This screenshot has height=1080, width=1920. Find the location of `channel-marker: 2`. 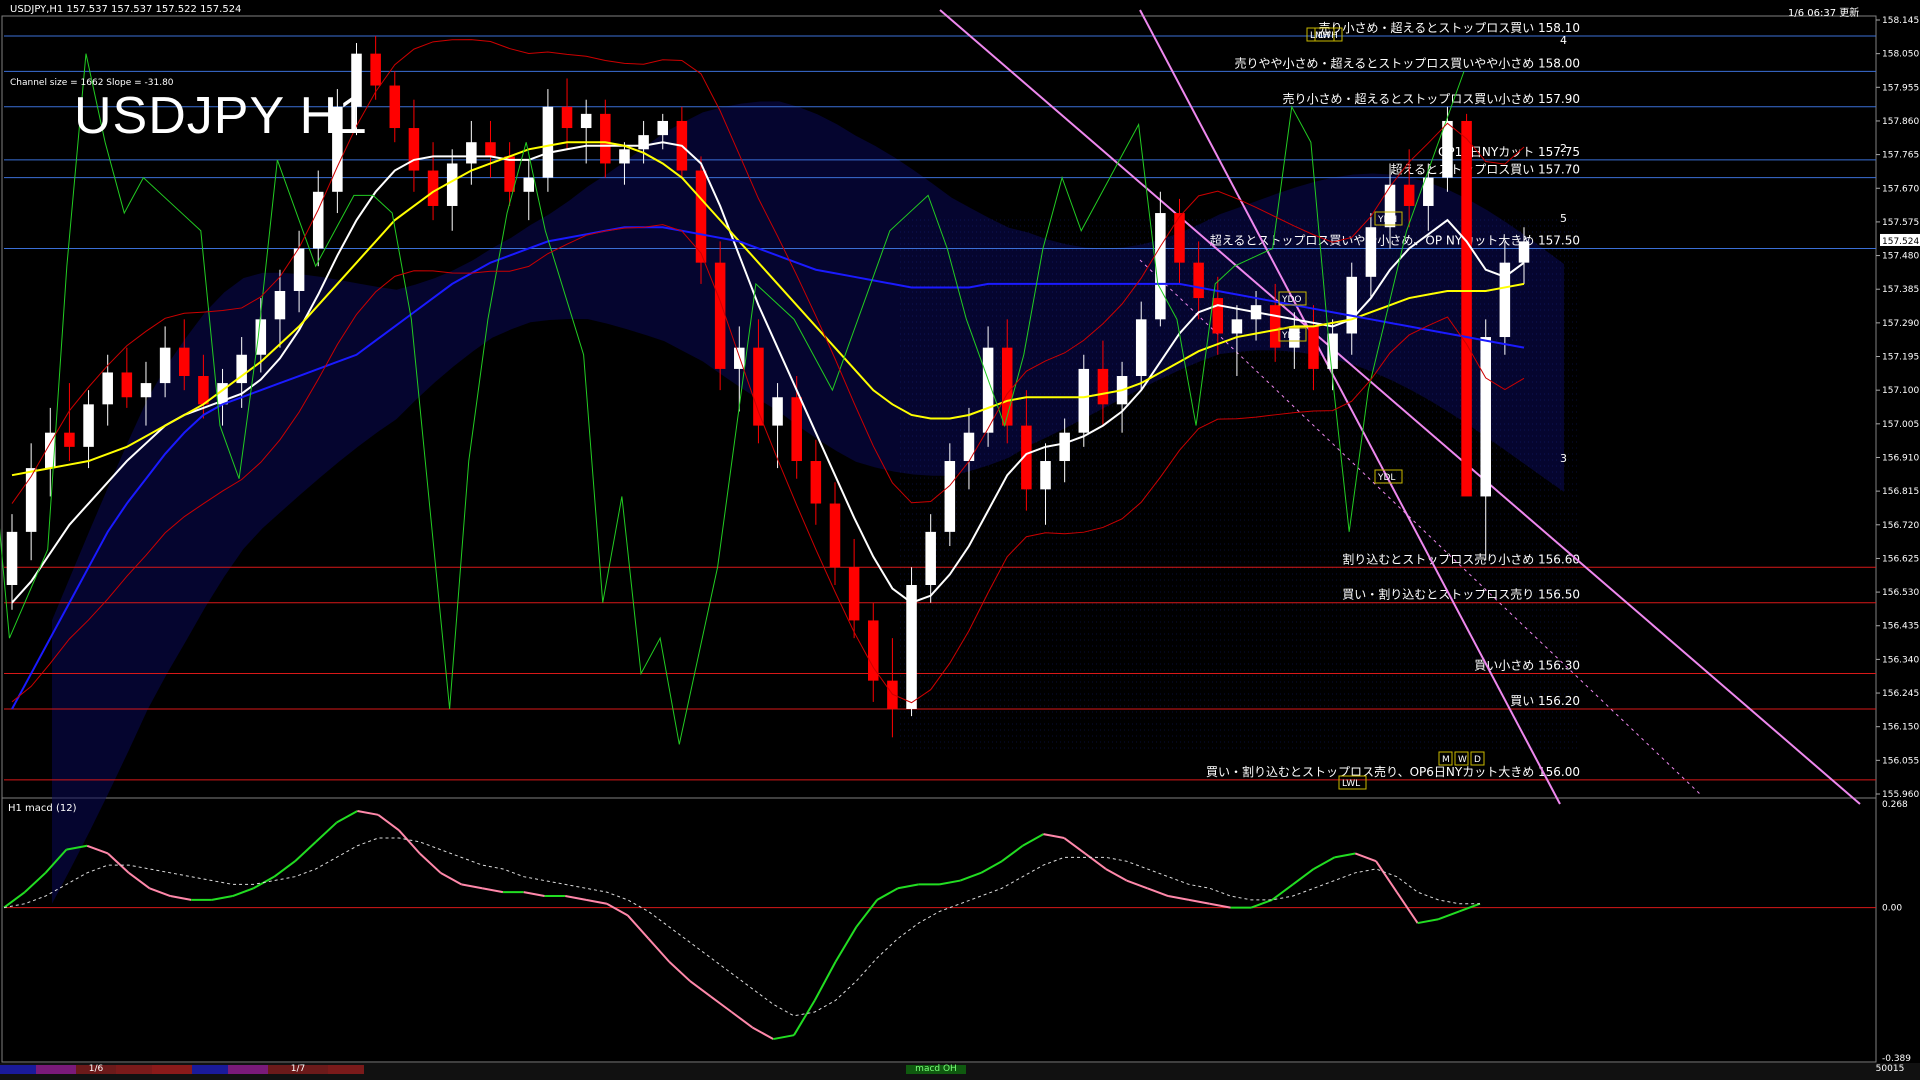

channel-marker: 2 is located at coordinates (1563, 148).